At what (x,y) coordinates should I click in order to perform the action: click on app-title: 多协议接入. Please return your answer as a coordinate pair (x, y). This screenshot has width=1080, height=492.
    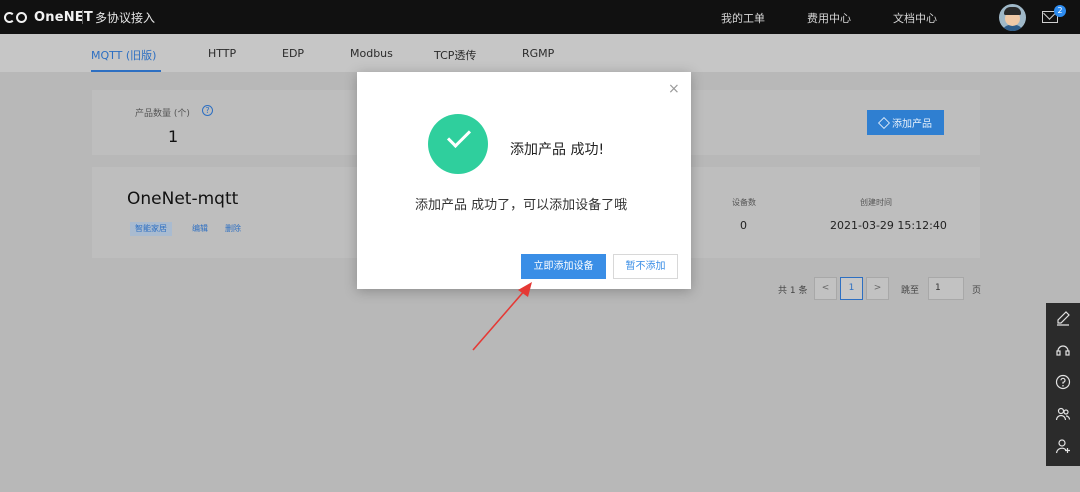
    Looking at the image, I should click on (125, 18).